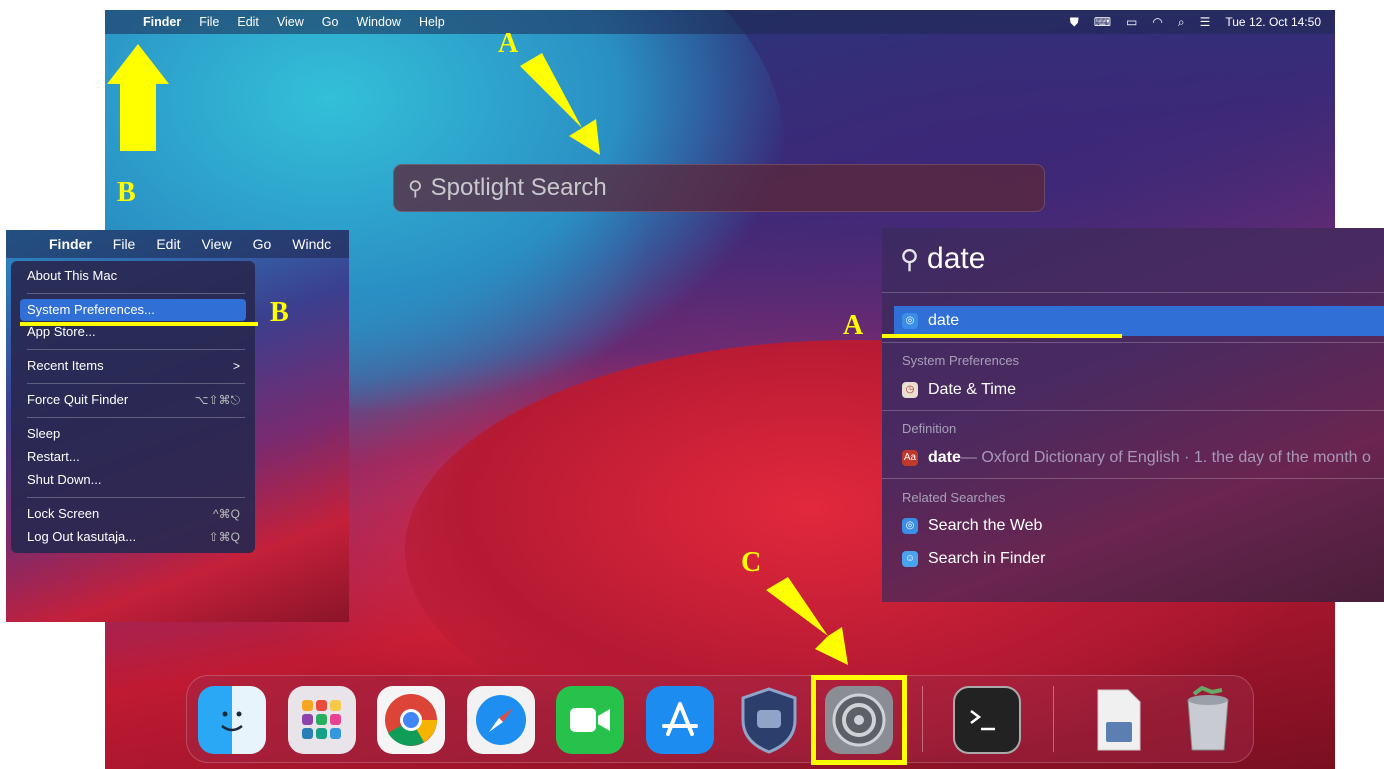  Describe the element at coordinates (138, 97) in the screenshot. I see `arrow-b` at that location.